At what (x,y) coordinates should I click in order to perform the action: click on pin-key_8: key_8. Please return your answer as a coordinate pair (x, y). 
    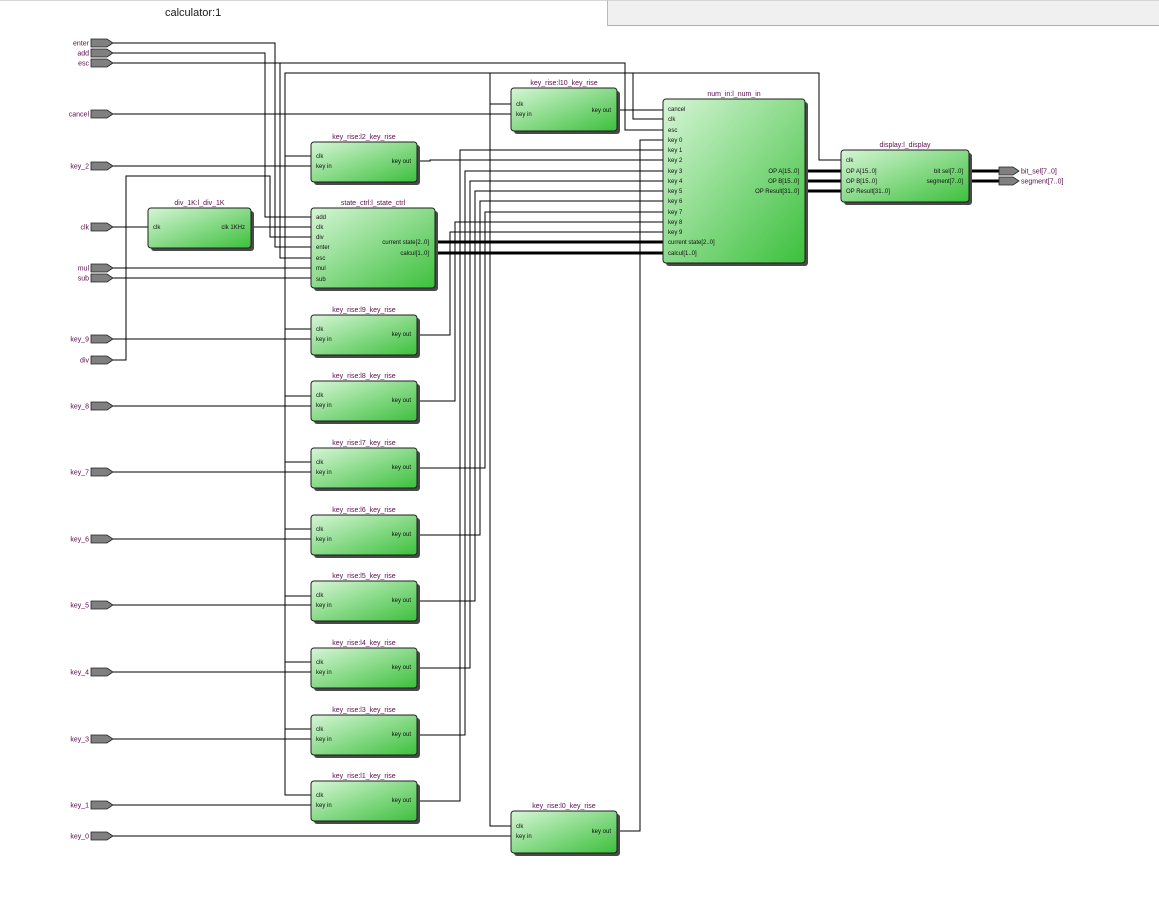
    Looking at the image, I should click on (92, 406).